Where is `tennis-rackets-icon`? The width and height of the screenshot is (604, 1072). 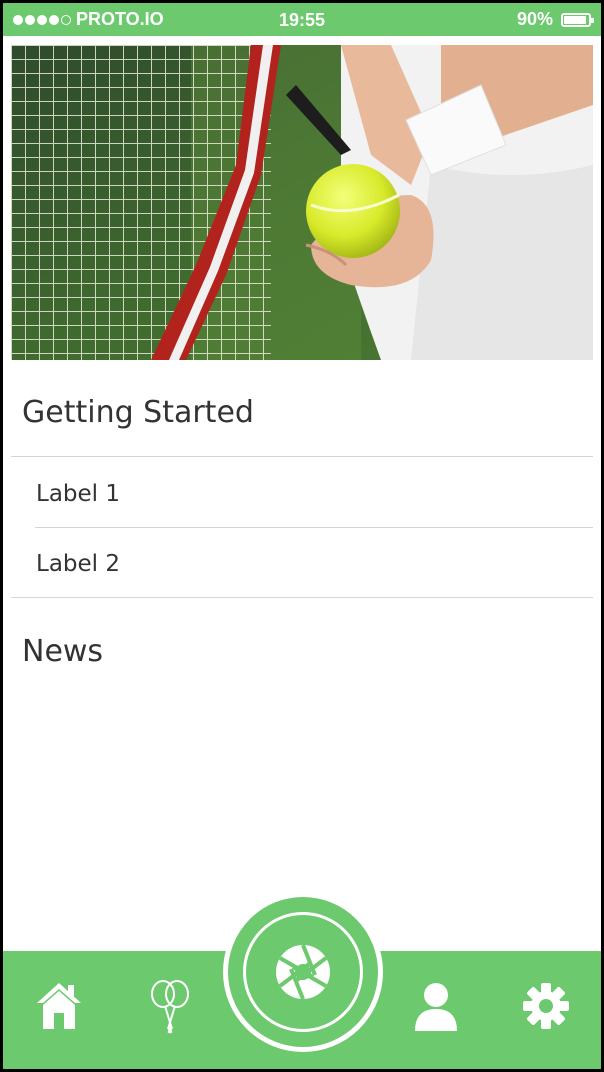
tennis-rackets-icon is located at coordinates (170, 1007).